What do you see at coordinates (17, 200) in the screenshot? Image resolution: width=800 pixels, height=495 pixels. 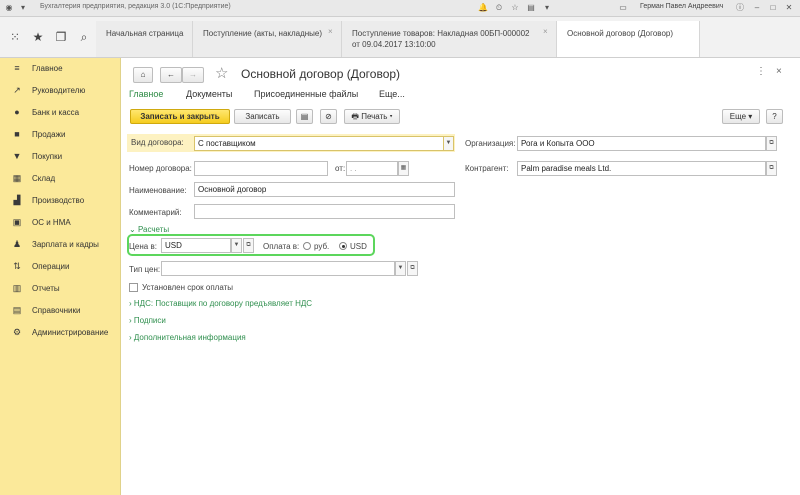 I see `factory-icon: ▟` at bounding box center [17, 200].